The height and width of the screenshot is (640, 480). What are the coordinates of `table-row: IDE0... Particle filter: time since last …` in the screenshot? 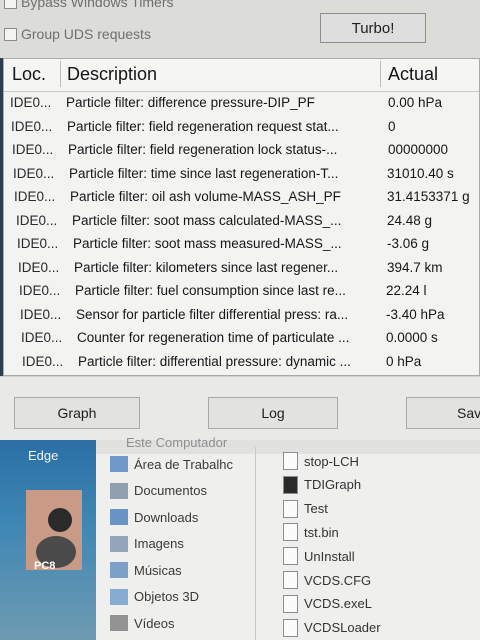 It's located at (241, 175).